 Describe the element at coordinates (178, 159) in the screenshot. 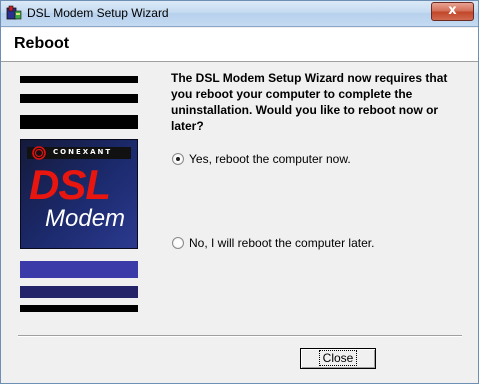

I see `reboot-now-radio` at that location.